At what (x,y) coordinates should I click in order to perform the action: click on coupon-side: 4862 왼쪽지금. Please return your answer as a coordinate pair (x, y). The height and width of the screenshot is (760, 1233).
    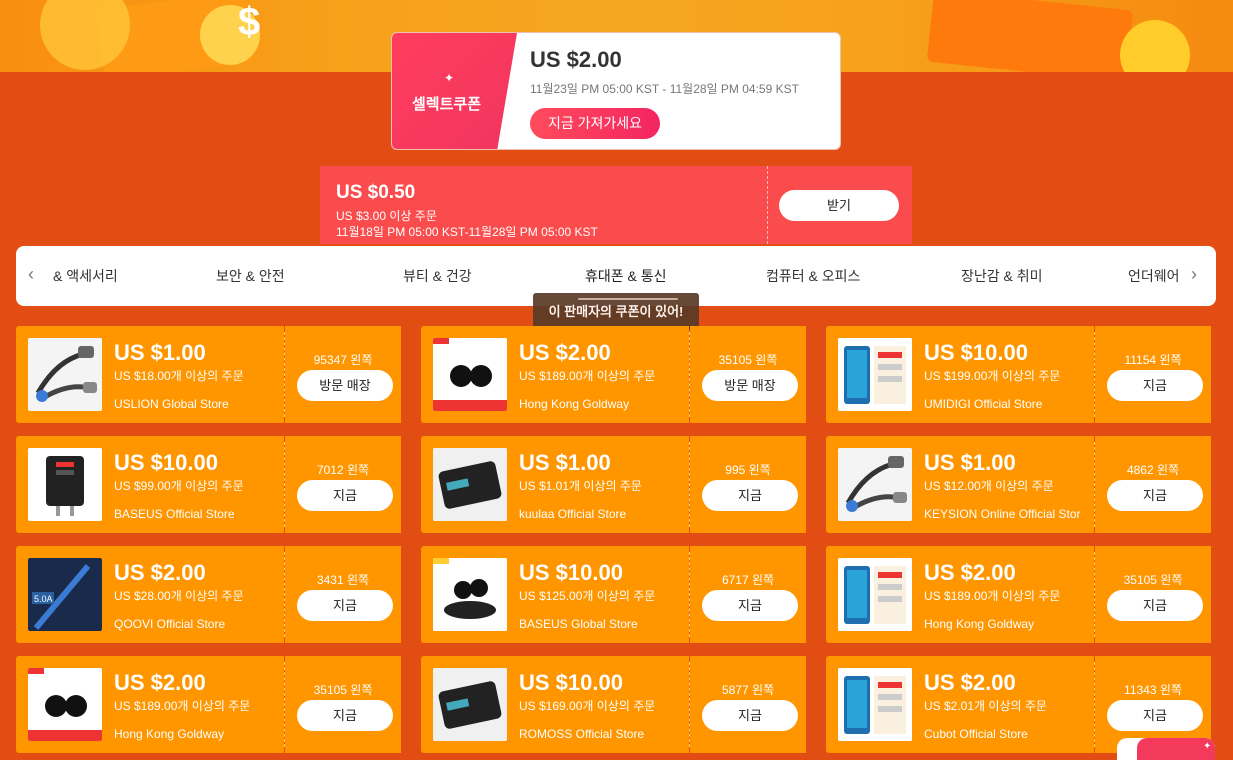
    Looking at the image, I should click on (1154, 484).